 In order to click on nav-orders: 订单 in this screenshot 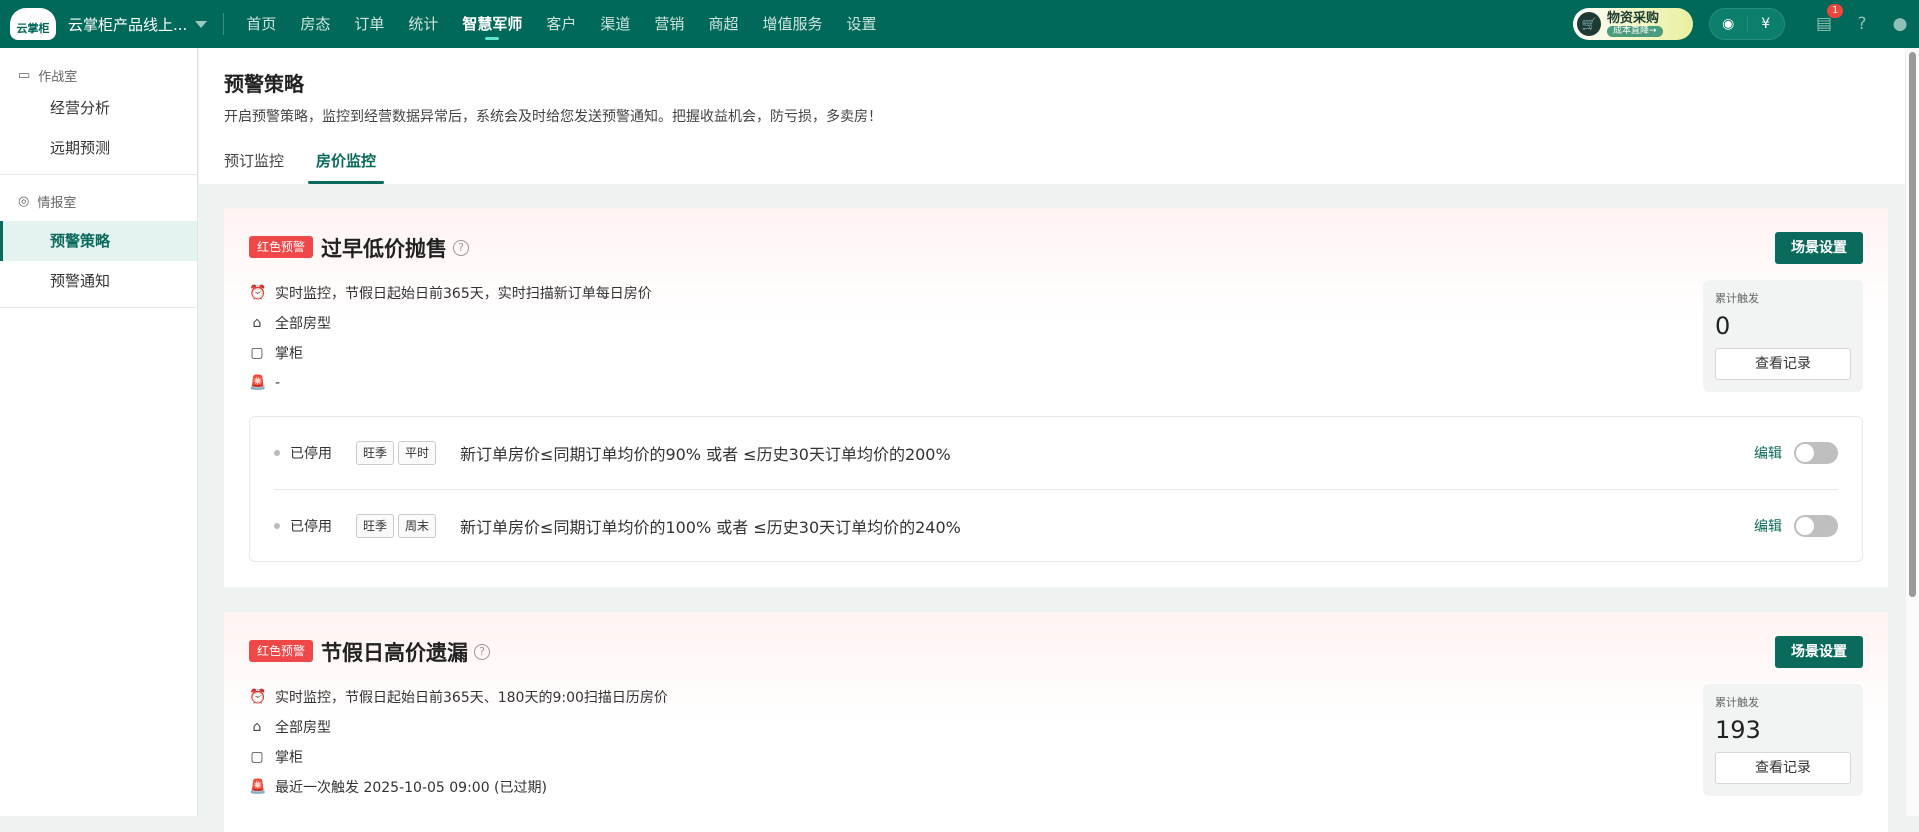, I will do `click(369, 24)`.